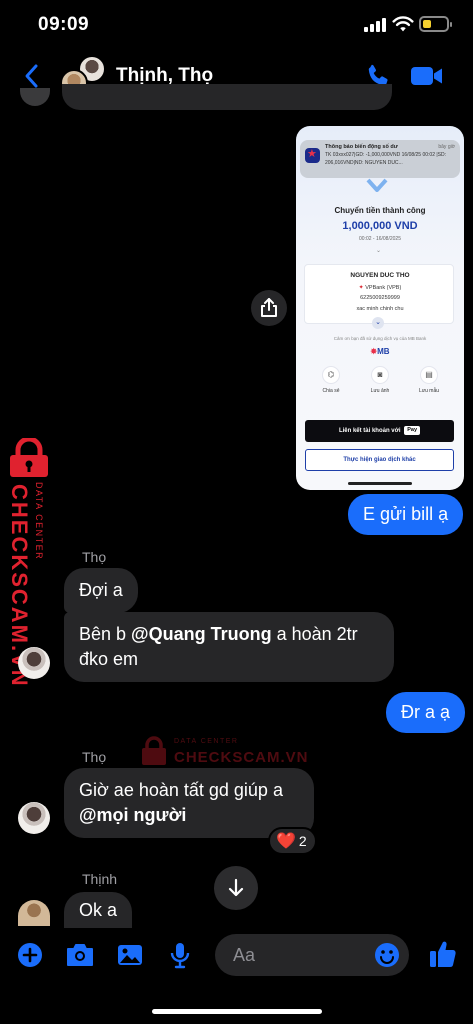 This screenshot has width=473, height=1024. What do you see at coordinates (98, 910) in the screenshot?
I see `message-bubble-incoming: Ok a` at bounding box center [98, 910].